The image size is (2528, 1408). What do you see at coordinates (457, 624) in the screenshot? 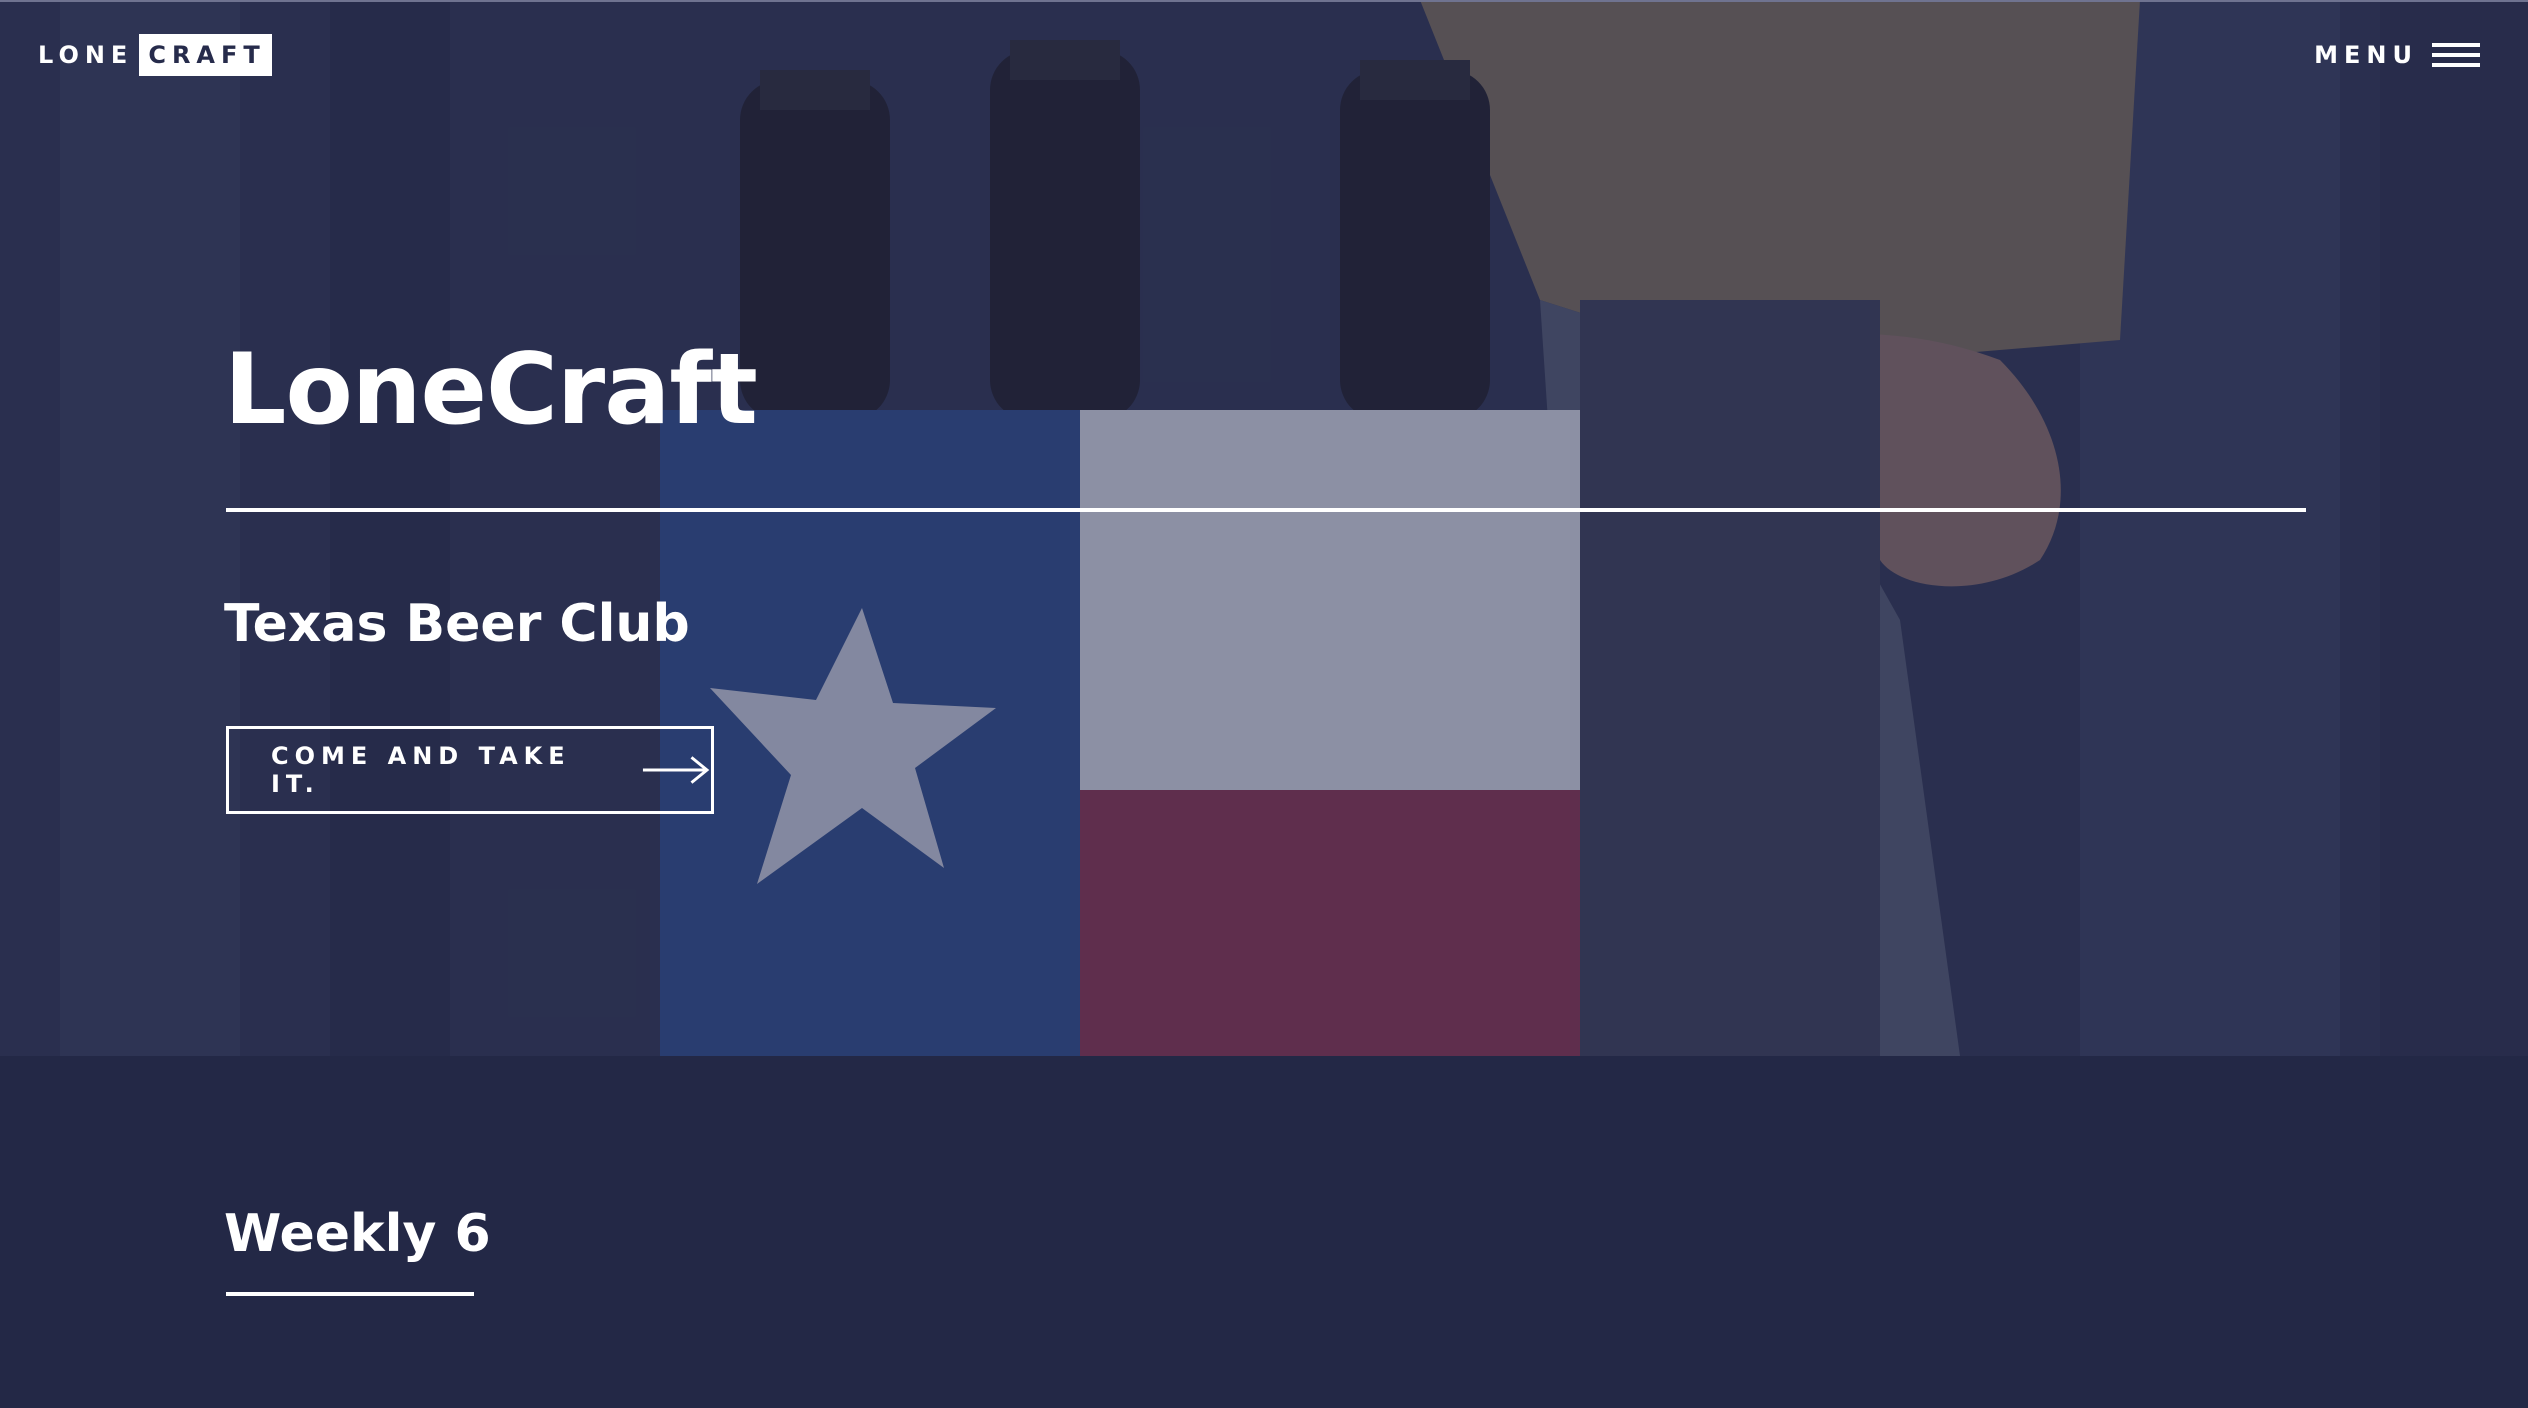
I see `hero-subtitle: Texas Beer Club` at bounding box center [457, 624].